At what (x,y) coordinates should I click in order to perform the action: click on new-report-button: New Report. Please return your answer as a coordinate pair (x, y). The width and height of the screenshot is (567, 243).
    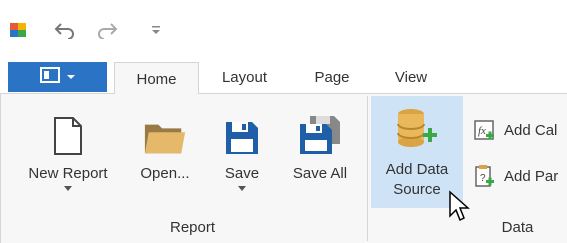
    Looking at the image, I should click on (68, 145).